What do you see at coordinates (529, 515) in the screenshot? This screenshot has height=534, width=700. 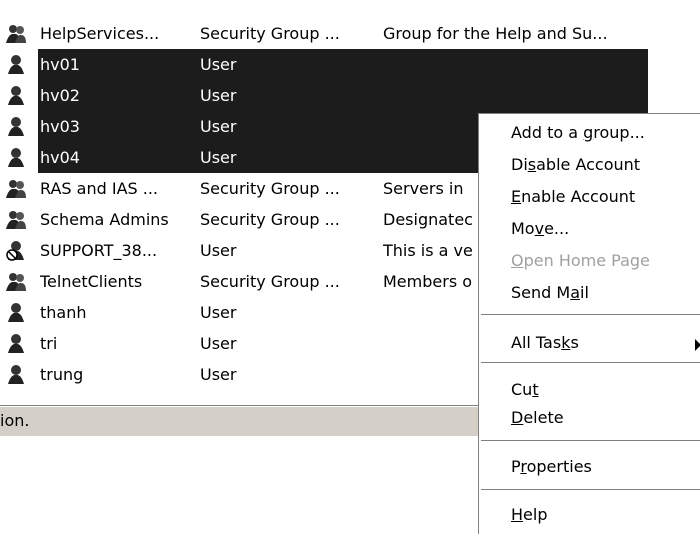 I see `menu-item-help: Help` at bounding box center [529, 515].